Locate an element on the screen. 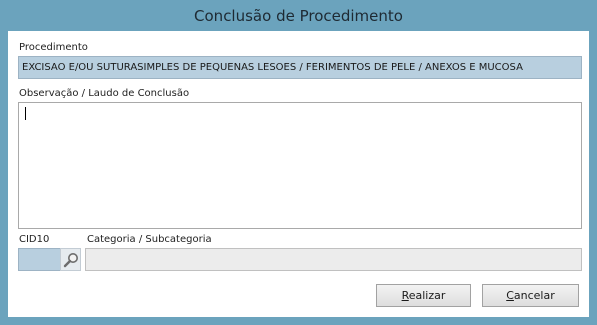  text-caret is located at coordinates (25, 113).